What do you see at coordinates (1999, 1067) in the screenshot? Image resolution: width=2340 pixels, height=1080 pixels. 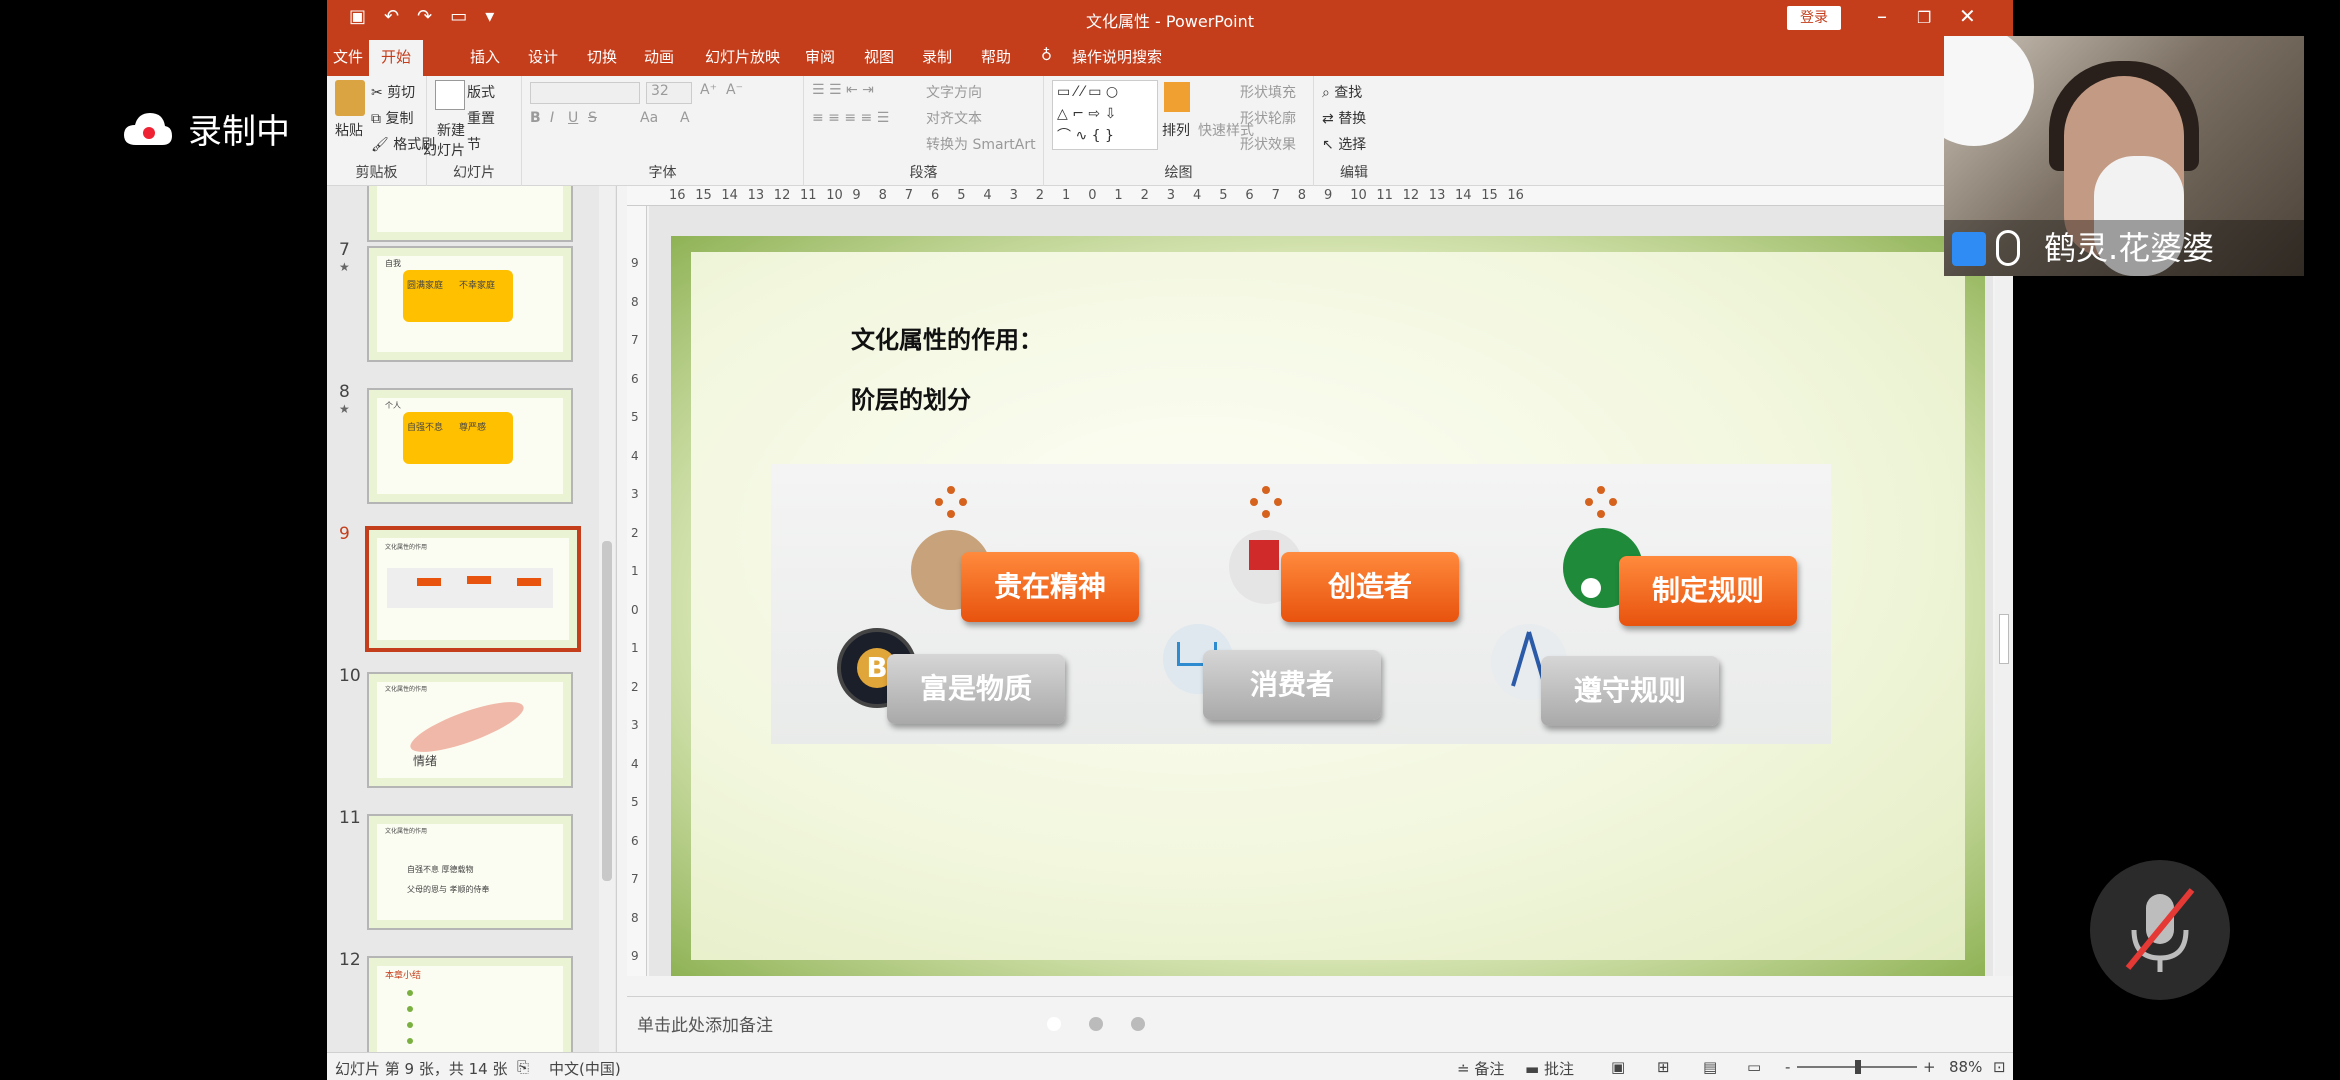 I see `fit-slide-icon: ⊡` at bounding box center [1999, 1067].